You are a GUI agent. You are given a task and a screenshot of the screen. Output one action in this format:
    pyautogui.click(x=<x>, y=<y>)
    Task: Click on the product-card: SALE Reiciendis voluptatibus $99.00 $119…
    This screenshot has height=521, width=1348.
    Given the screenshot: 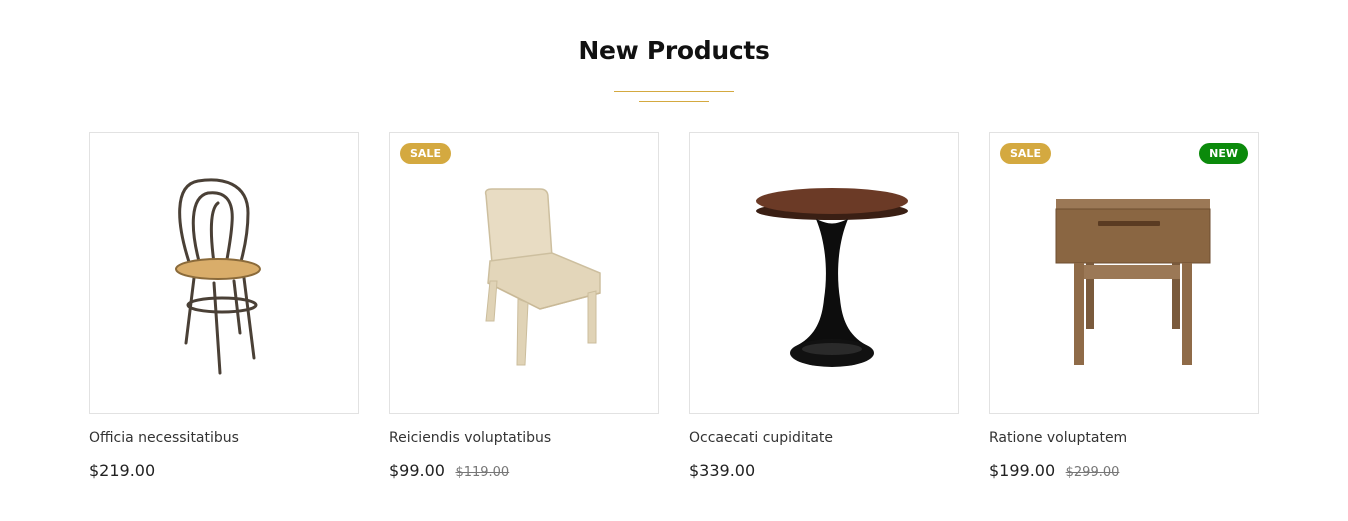 What is the action you would take?
    pyautogui.click(x=524, y=306)
    